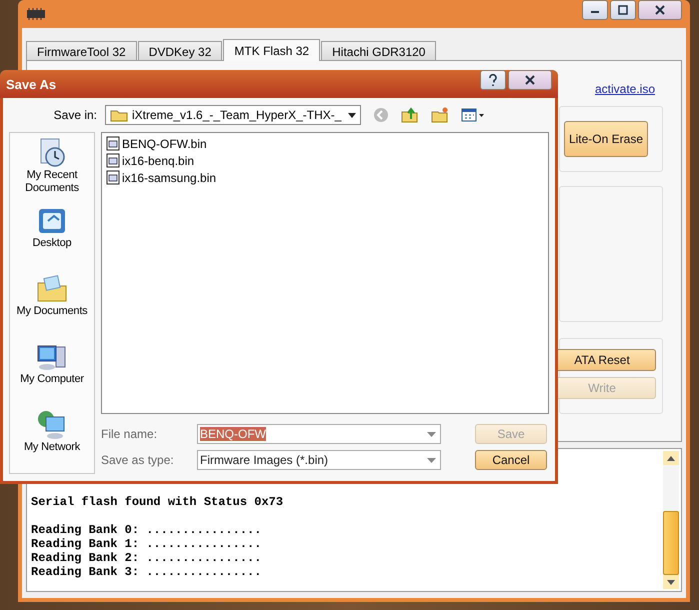 The height and width of the screenshot is (610, 699). Describe the element at coordinates (671, 543) in the screenshot. I see `scroll-thumb` at that location.